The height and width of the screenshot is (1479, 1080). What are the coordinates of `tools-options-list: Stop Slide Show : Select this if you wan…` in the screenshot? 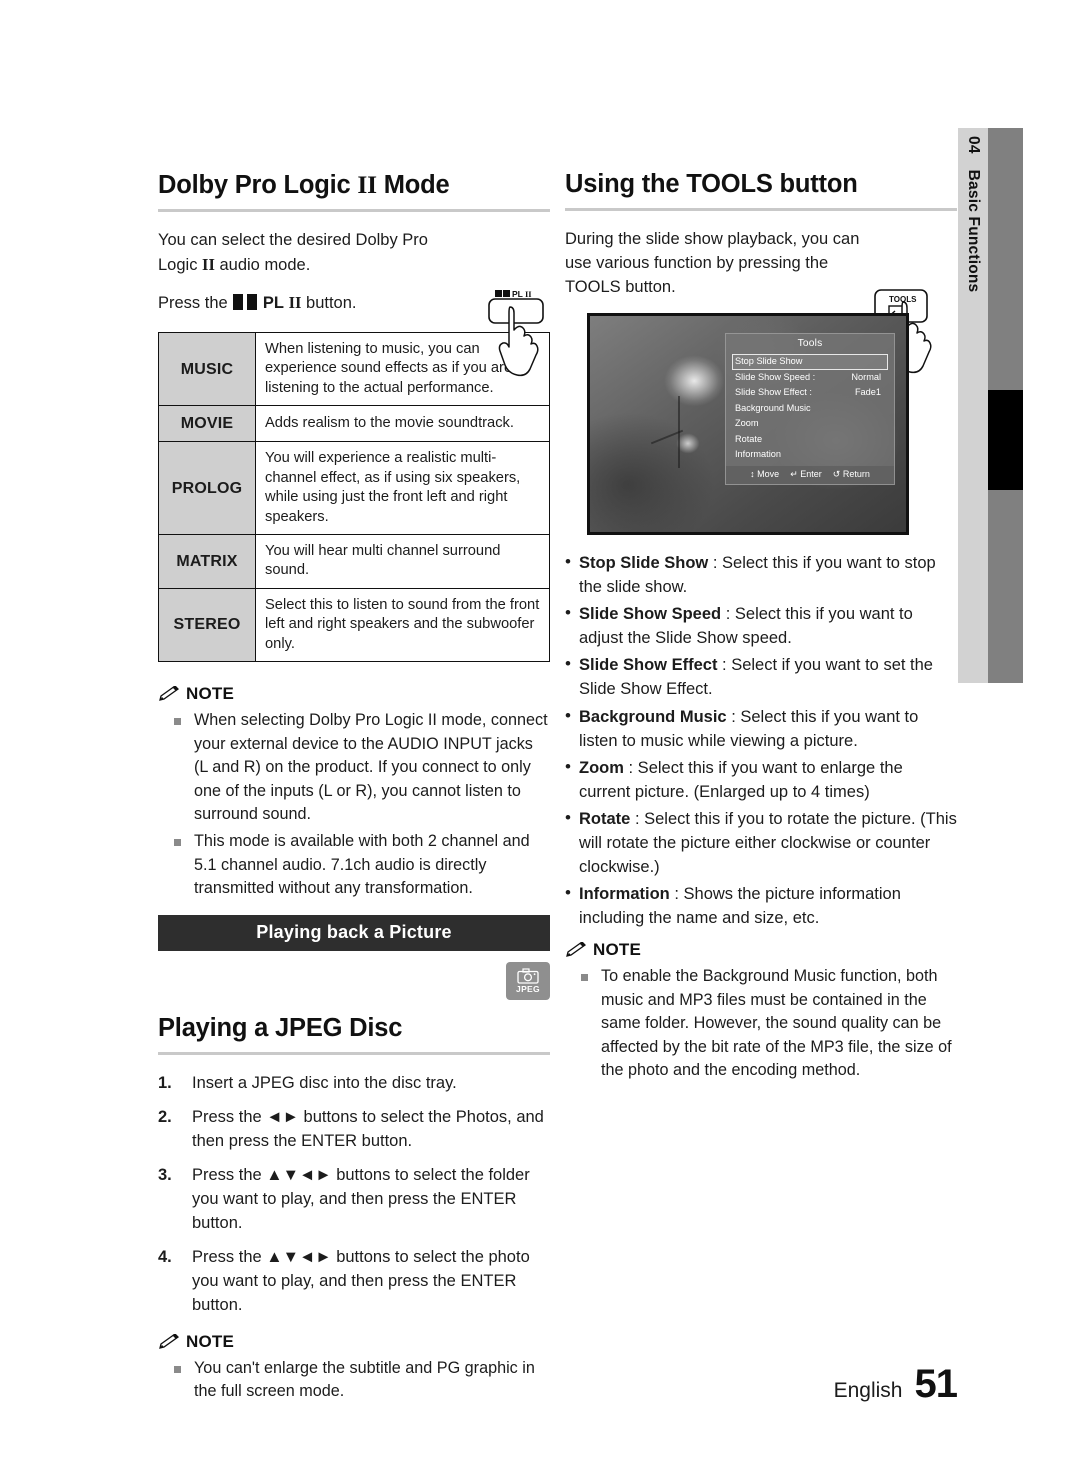 It's located at (761, 740).